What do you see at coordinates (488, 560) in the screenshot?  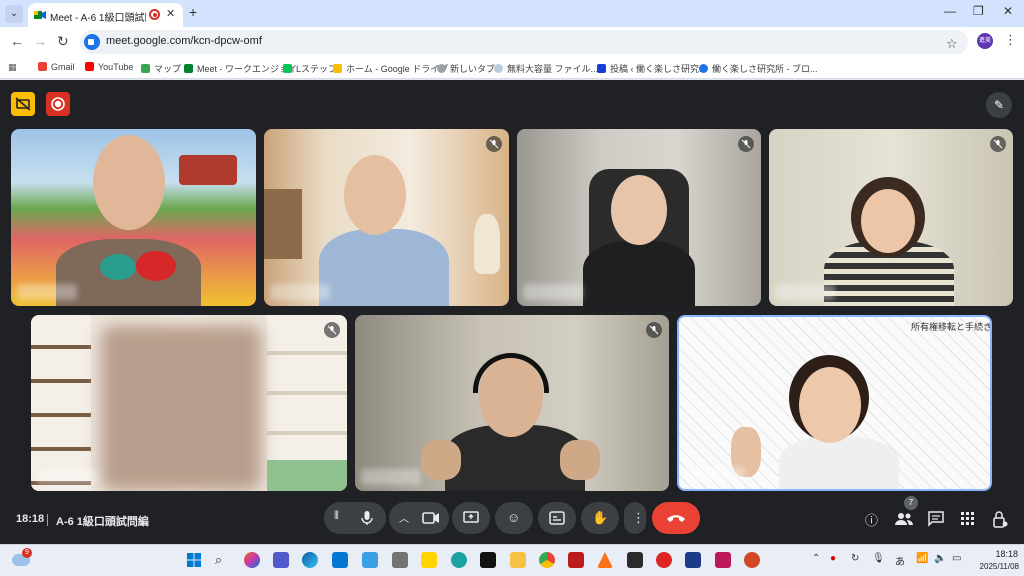 I see `terminal-icon` at bounding box center [488, 560].